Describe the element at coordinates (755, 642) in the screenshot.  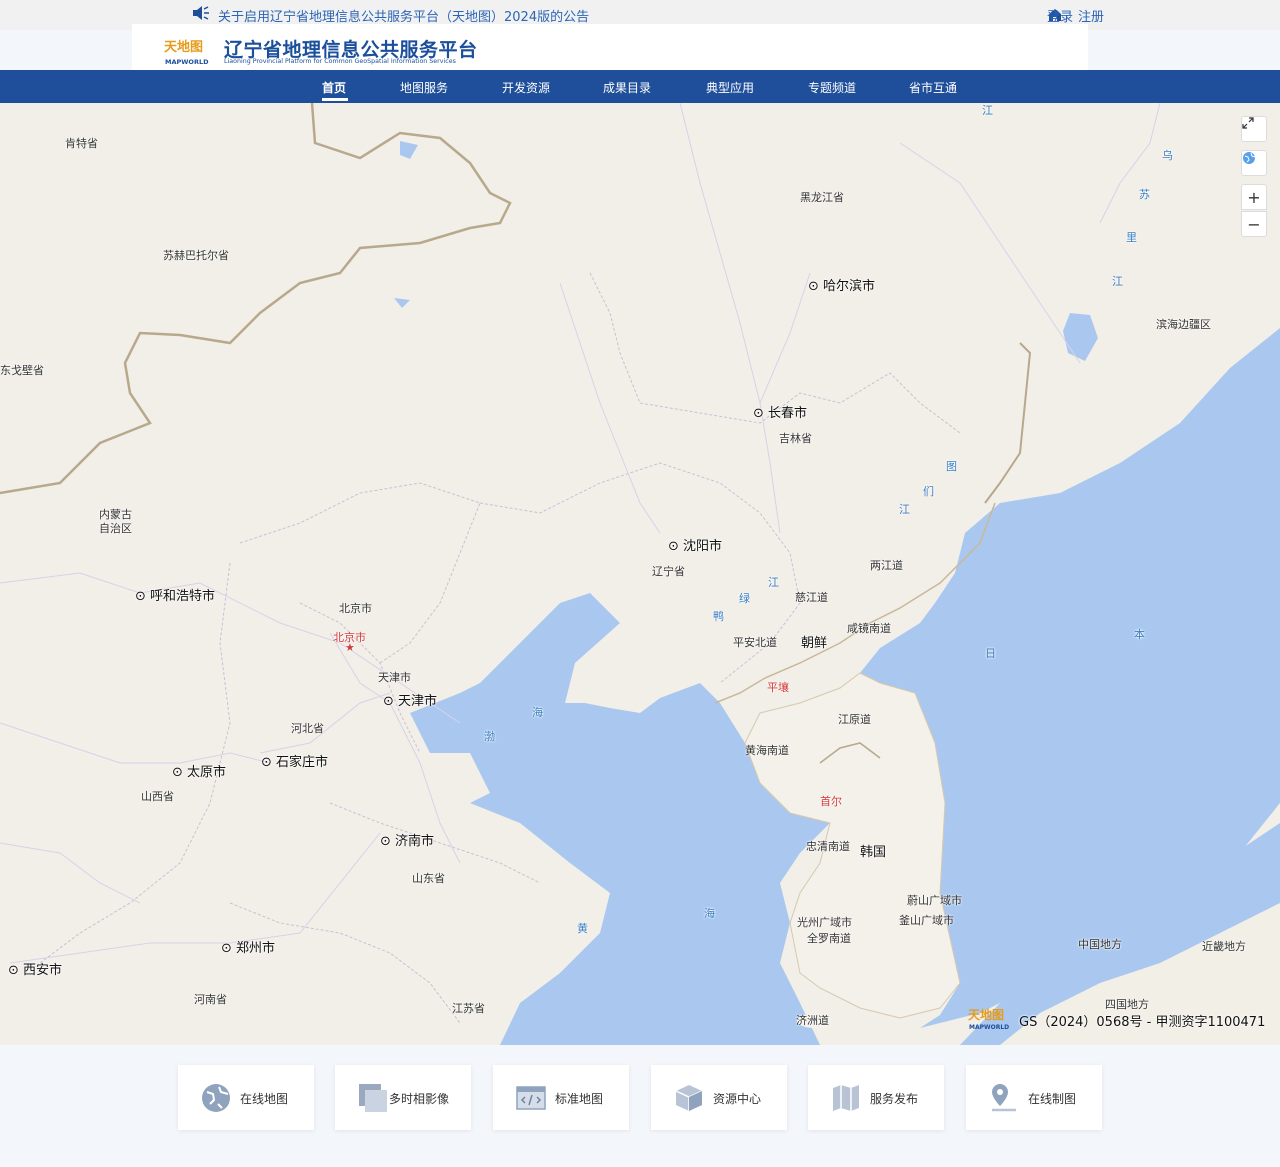
I see `map-label: 平安北道` at that location.